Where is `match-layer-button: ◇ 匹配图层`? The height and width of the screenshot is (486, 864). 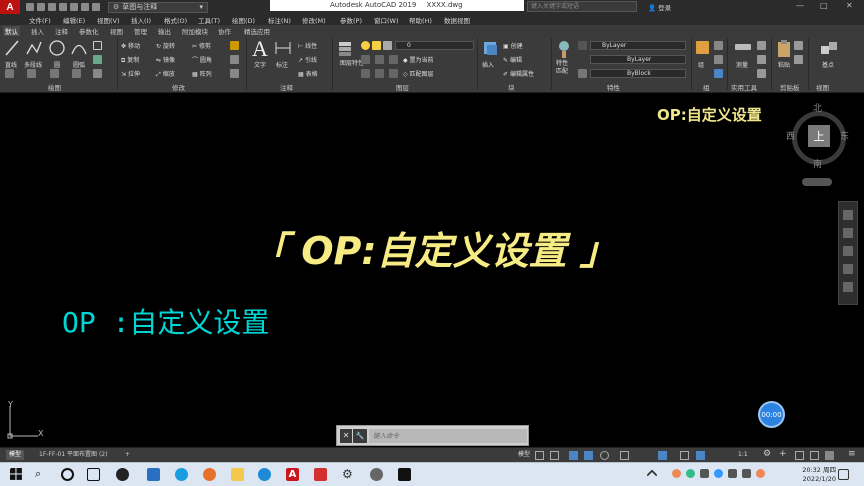 match-layer-button: ◇ 匹配图层 is located at coordinates (418, 73).